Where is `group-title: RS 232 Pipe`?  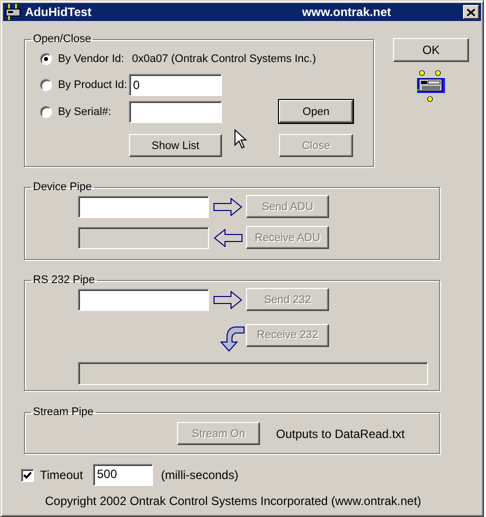 group-title: RS 232 Pipe is located at coordinates (64, 280).